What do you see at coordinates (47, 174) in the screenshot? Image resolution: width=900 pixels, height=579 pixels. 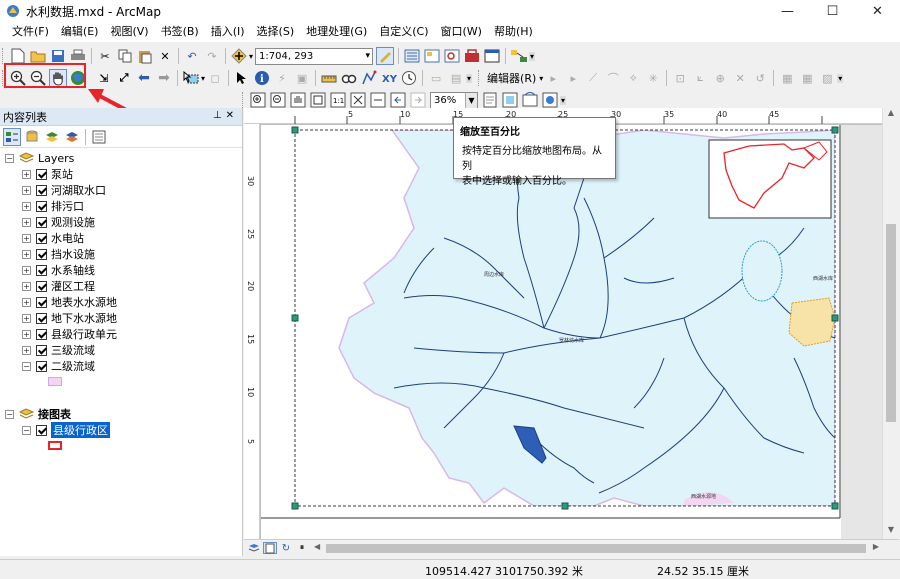 I see `layer-row: + 泵站` at bounding box center [47, 174].